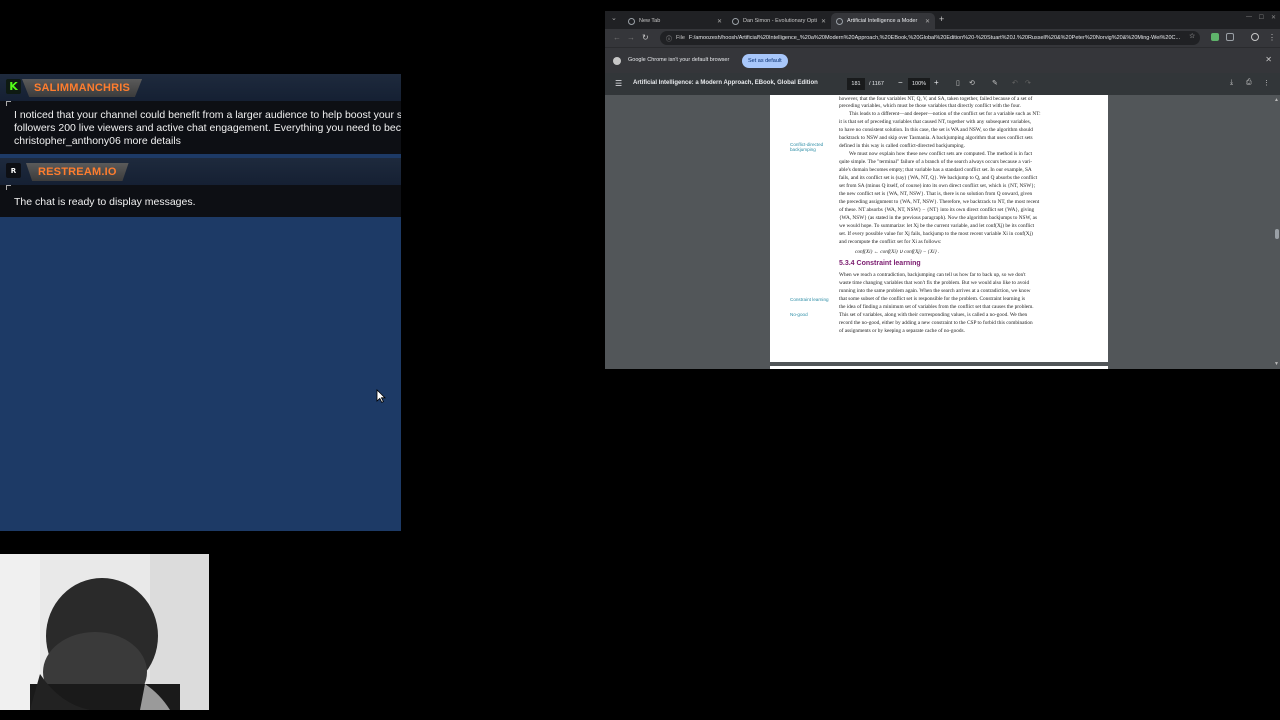  I want to click on tab-new-tab: New Tab ✕, so click(675, 21).